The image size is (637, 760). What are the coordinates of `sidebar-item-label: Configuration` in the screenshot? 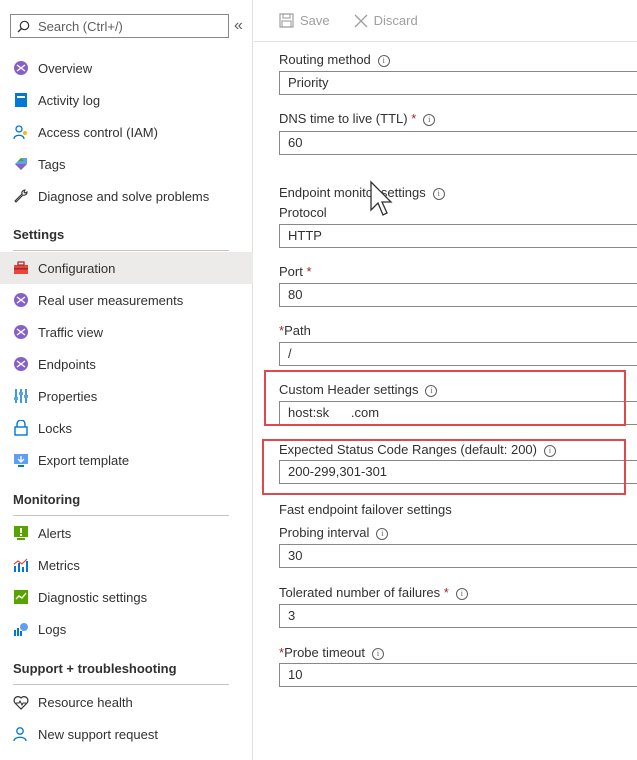 It's located at (77, 268).